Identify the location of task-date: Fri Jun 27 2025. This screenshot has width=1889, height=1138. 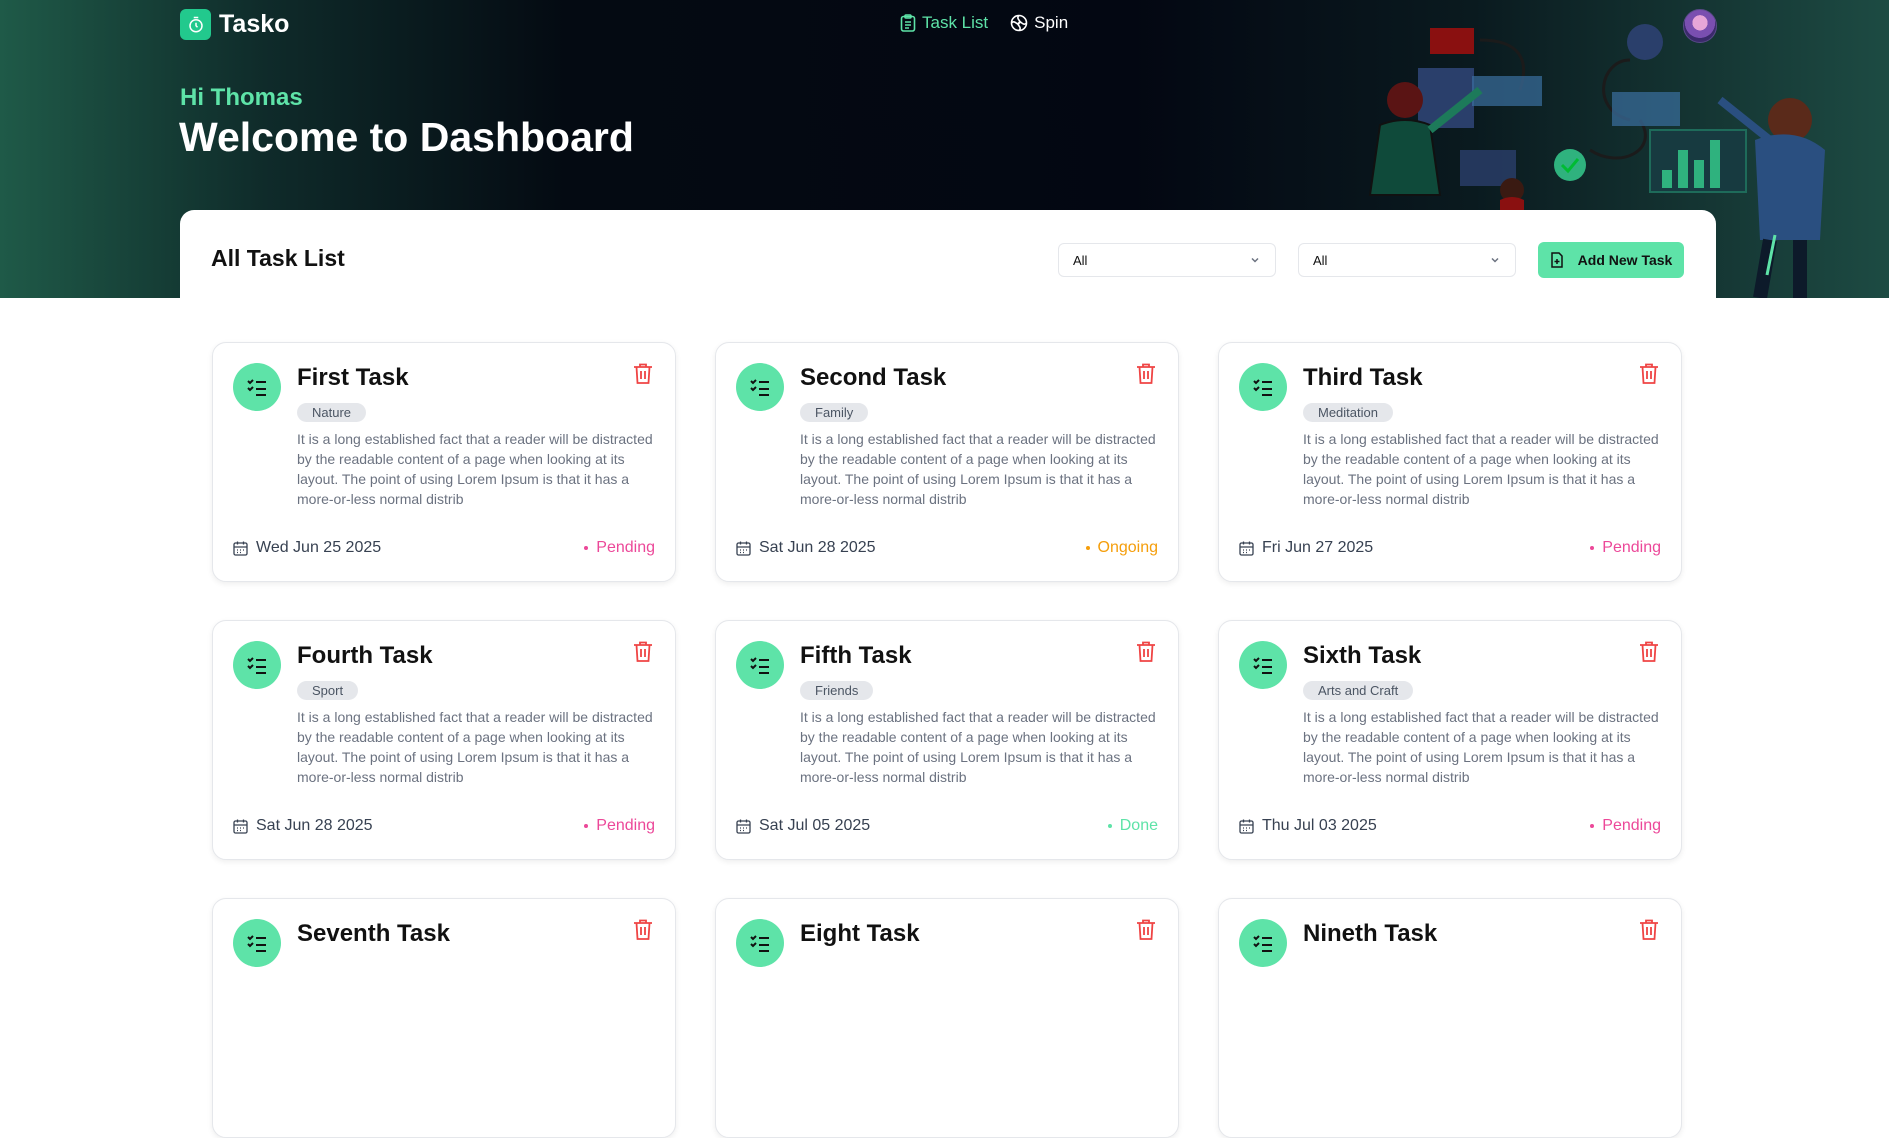
(1306, 548).